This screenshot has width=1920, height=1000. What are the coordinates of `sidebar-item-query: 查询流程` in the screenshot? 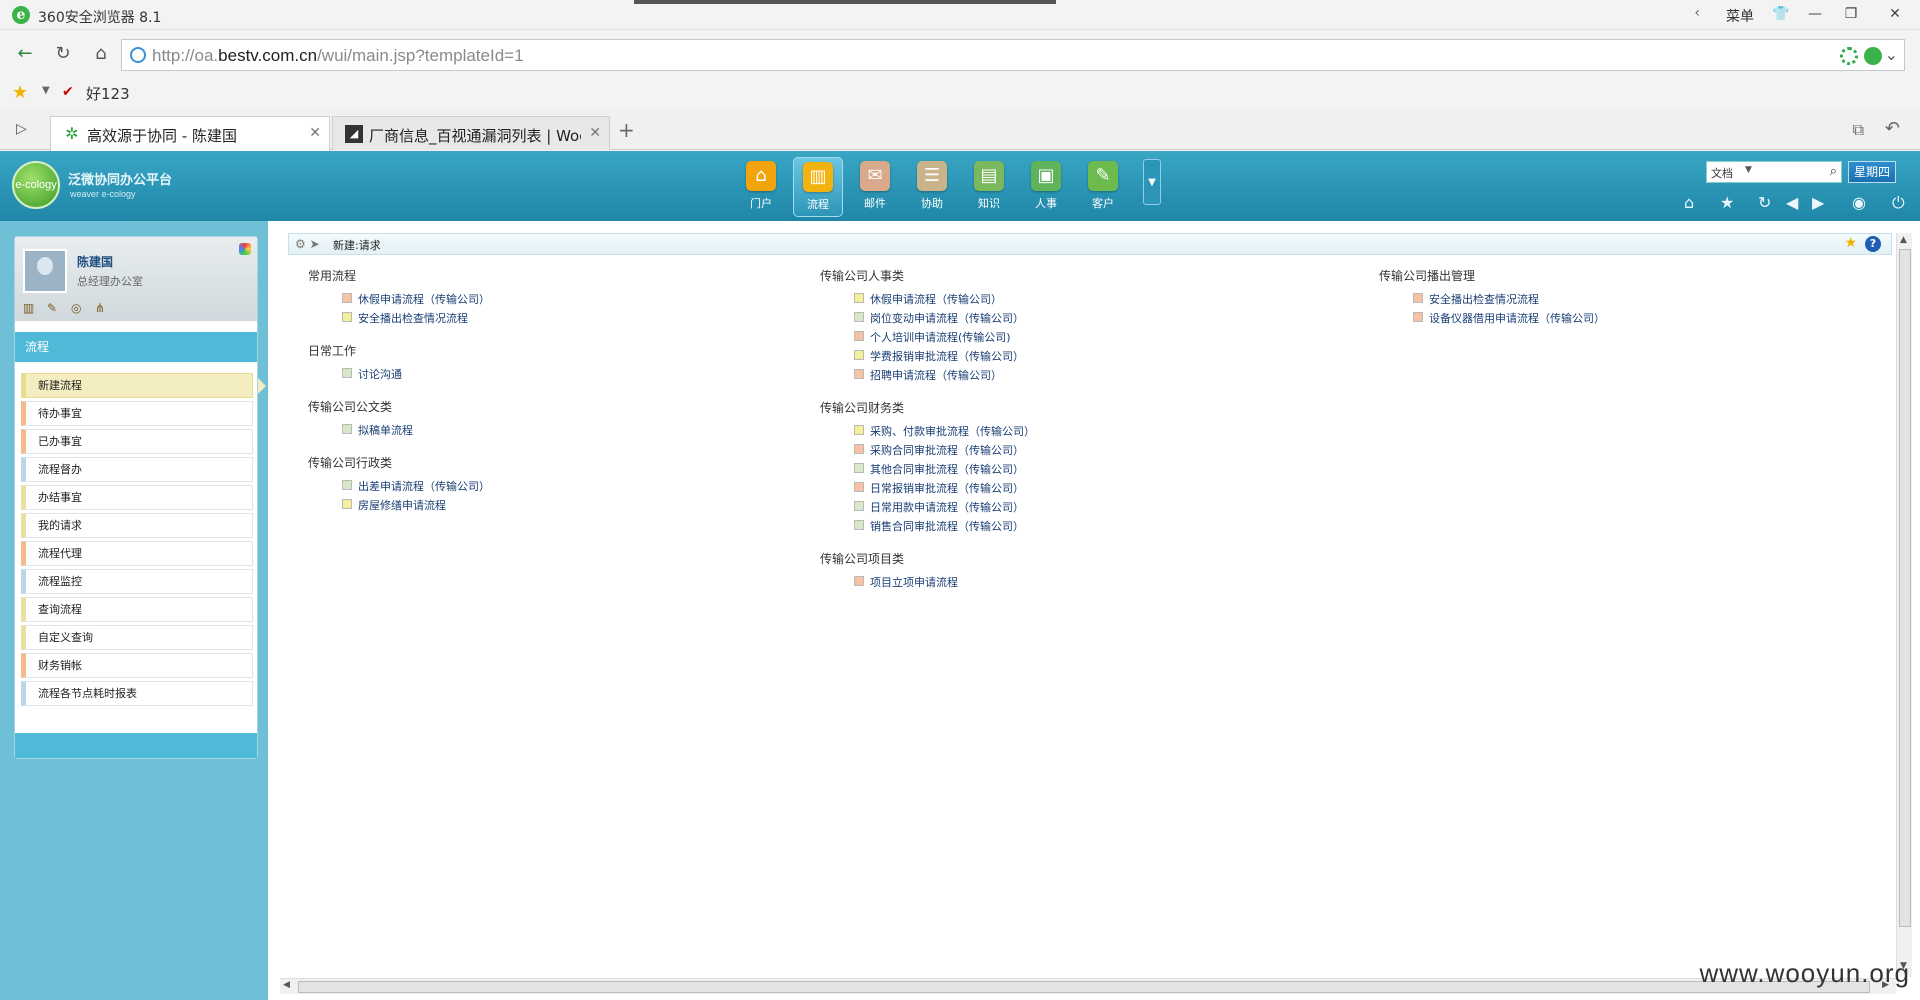 It's located at (137, 609).